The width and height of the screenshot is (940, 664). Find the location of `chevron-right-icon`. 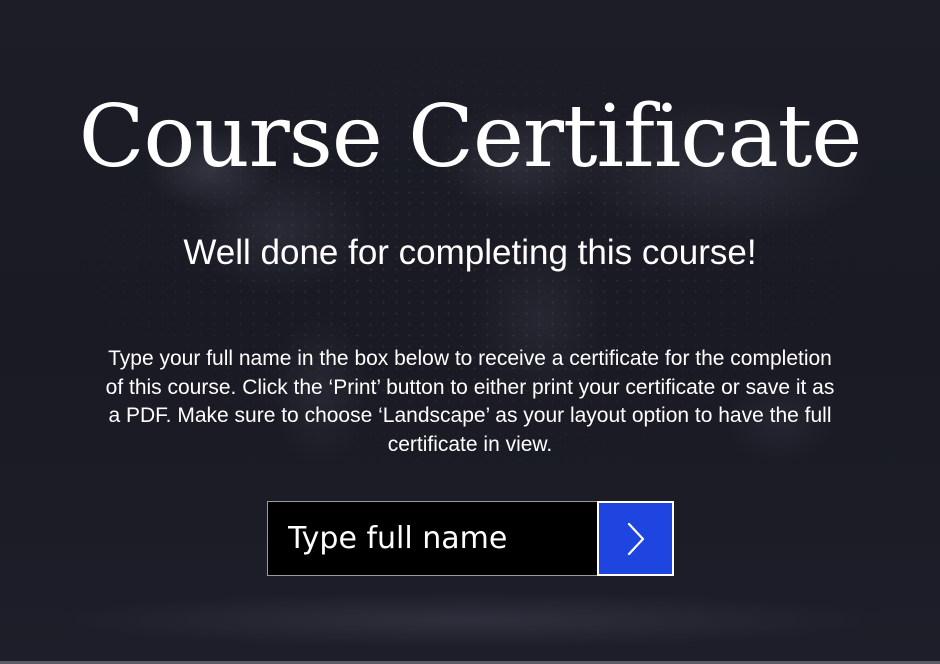

chevron-right-icon is located at coordinates (636, 539).